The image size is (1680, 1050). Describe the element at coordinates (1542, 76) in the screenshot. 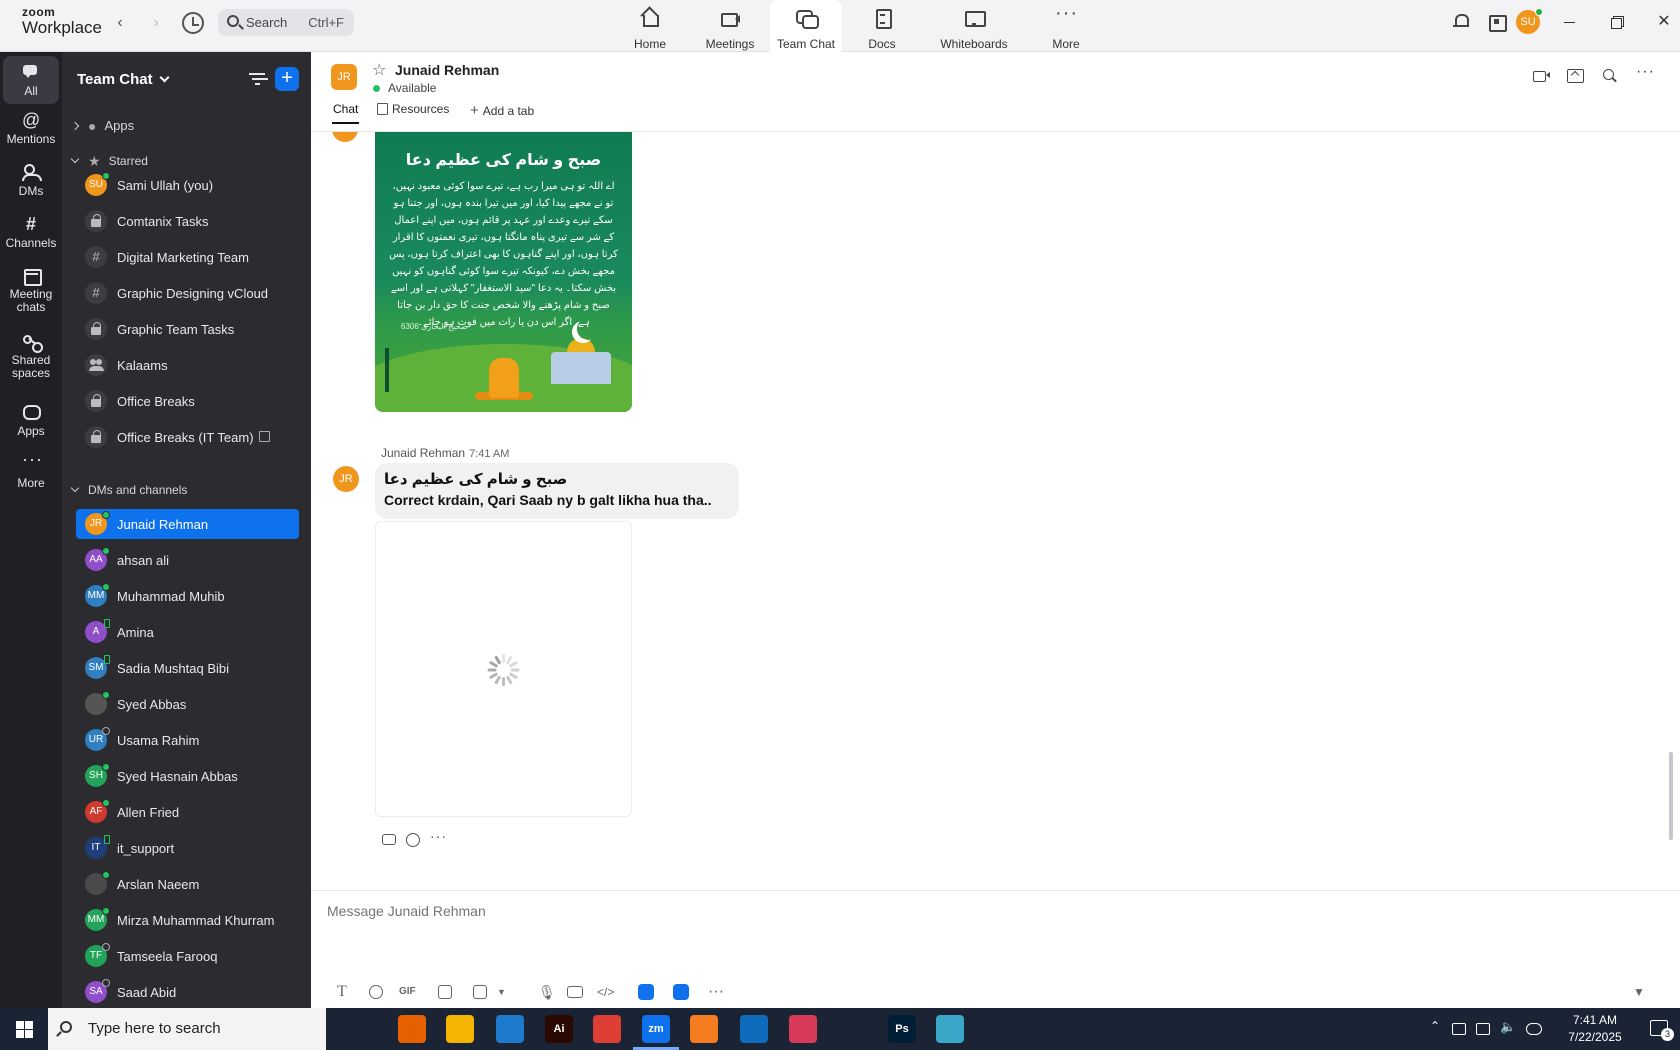

I see `video-call-icon` at that location.